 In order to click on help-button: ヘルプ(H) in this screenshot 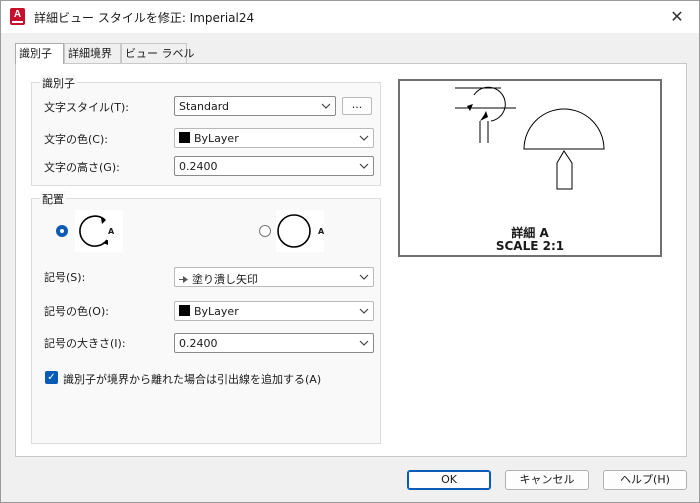, I will do `click(645, 480)`.